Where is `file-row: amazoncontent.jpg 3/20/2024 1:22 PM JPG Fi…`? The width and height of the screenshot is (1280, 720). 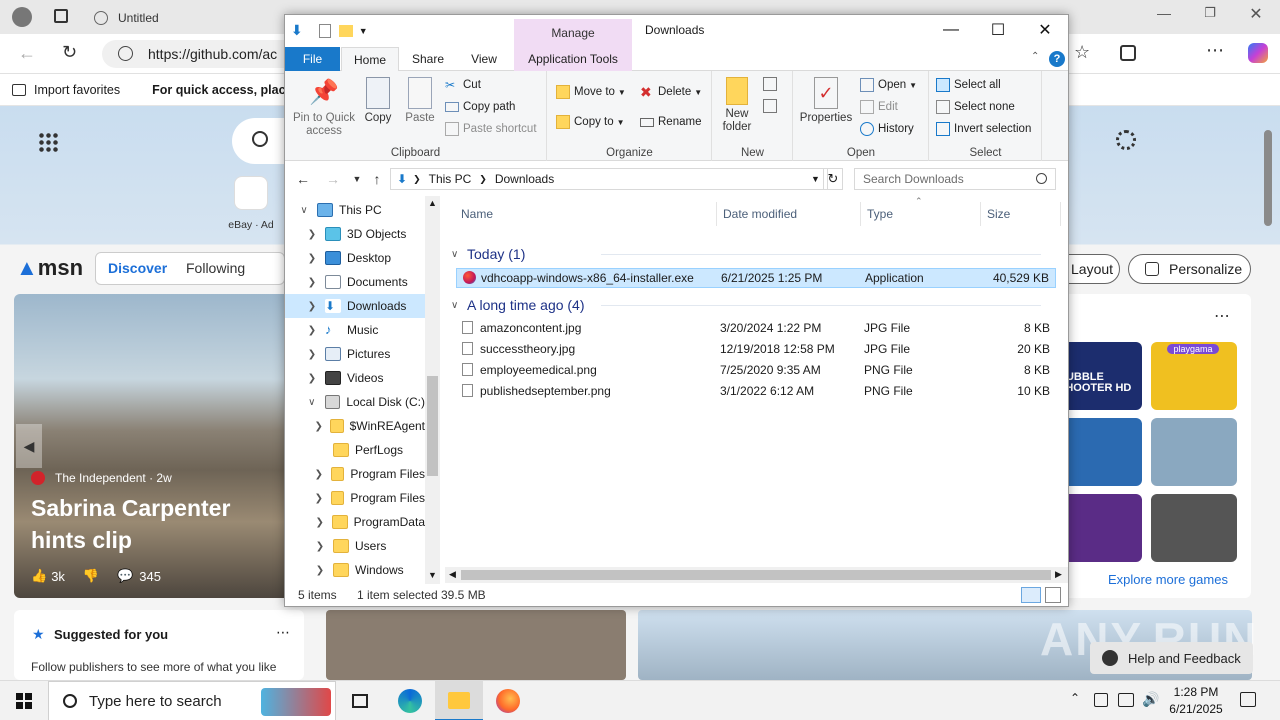 file-row: amazoncontent.jpg 3/20/2024 1:22 PM JPG Fi… is located at coordinates (756, 329).